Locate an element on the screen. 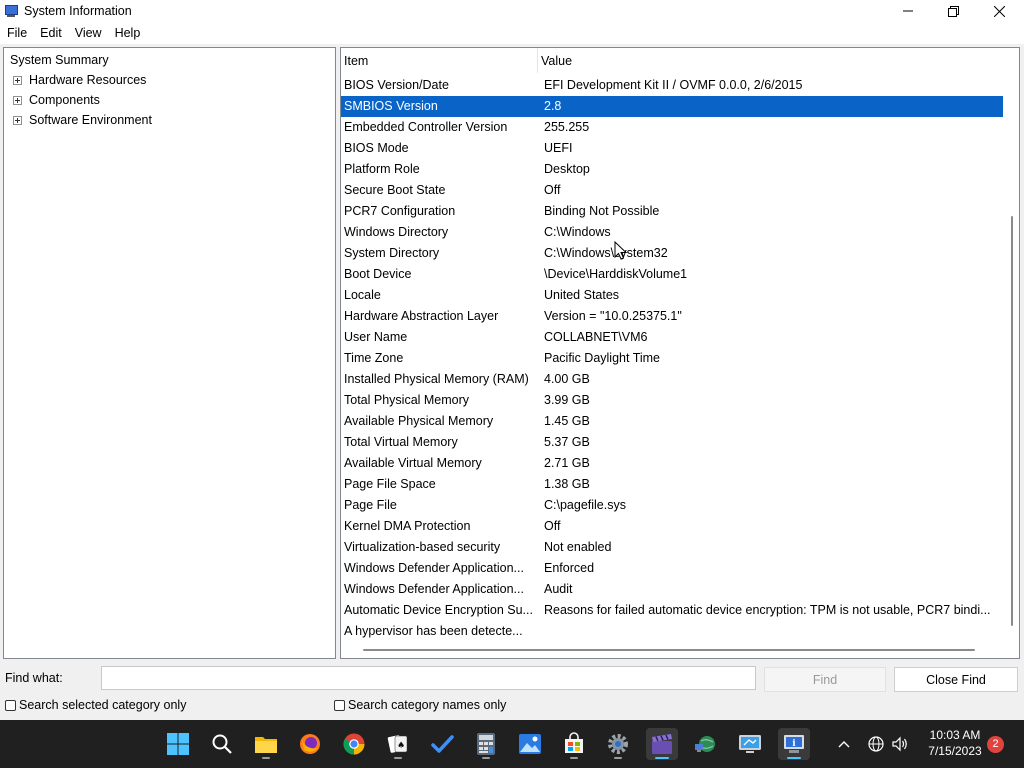  horizontal-scrollbar is located at coordinates (673, 650).